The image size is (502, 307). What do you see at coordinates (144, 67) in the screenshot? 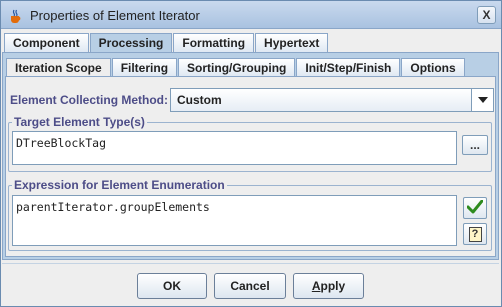
I see `tab-filtering: Filtering` at bounding box center [144, 67].